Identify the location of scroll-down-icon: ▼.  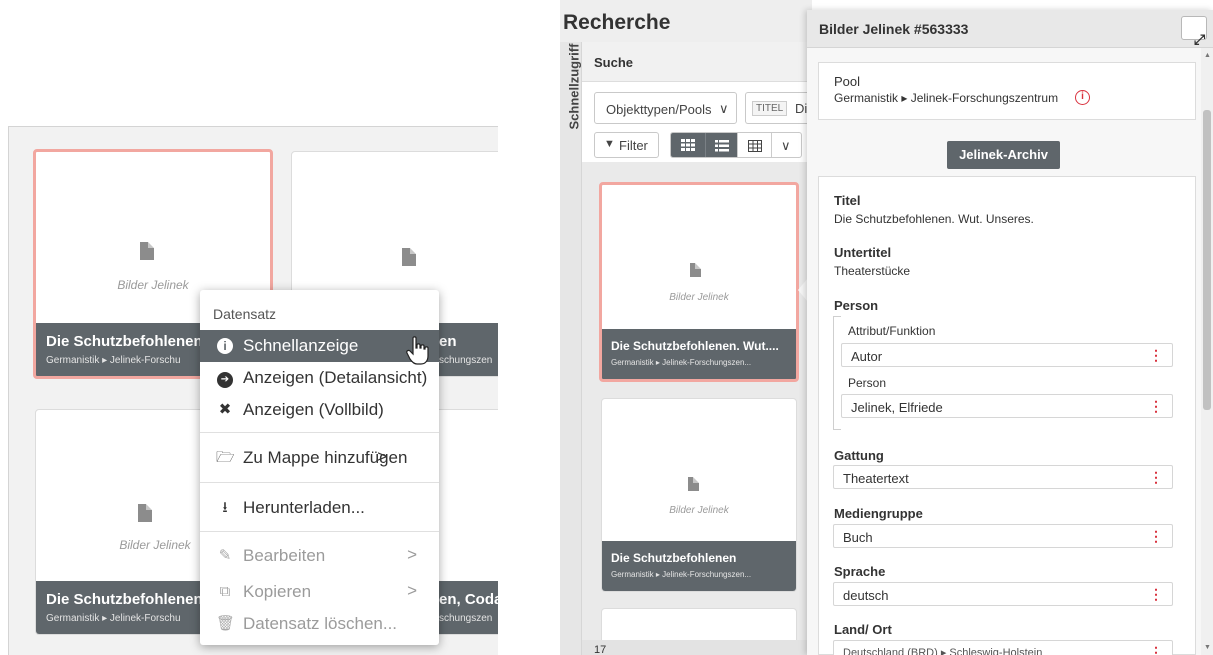
(1207, 647).